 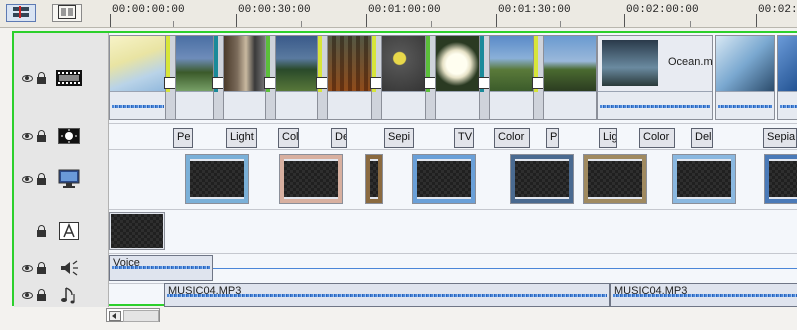 I want to click on effect-clip: P, so click(x=552, y=138).